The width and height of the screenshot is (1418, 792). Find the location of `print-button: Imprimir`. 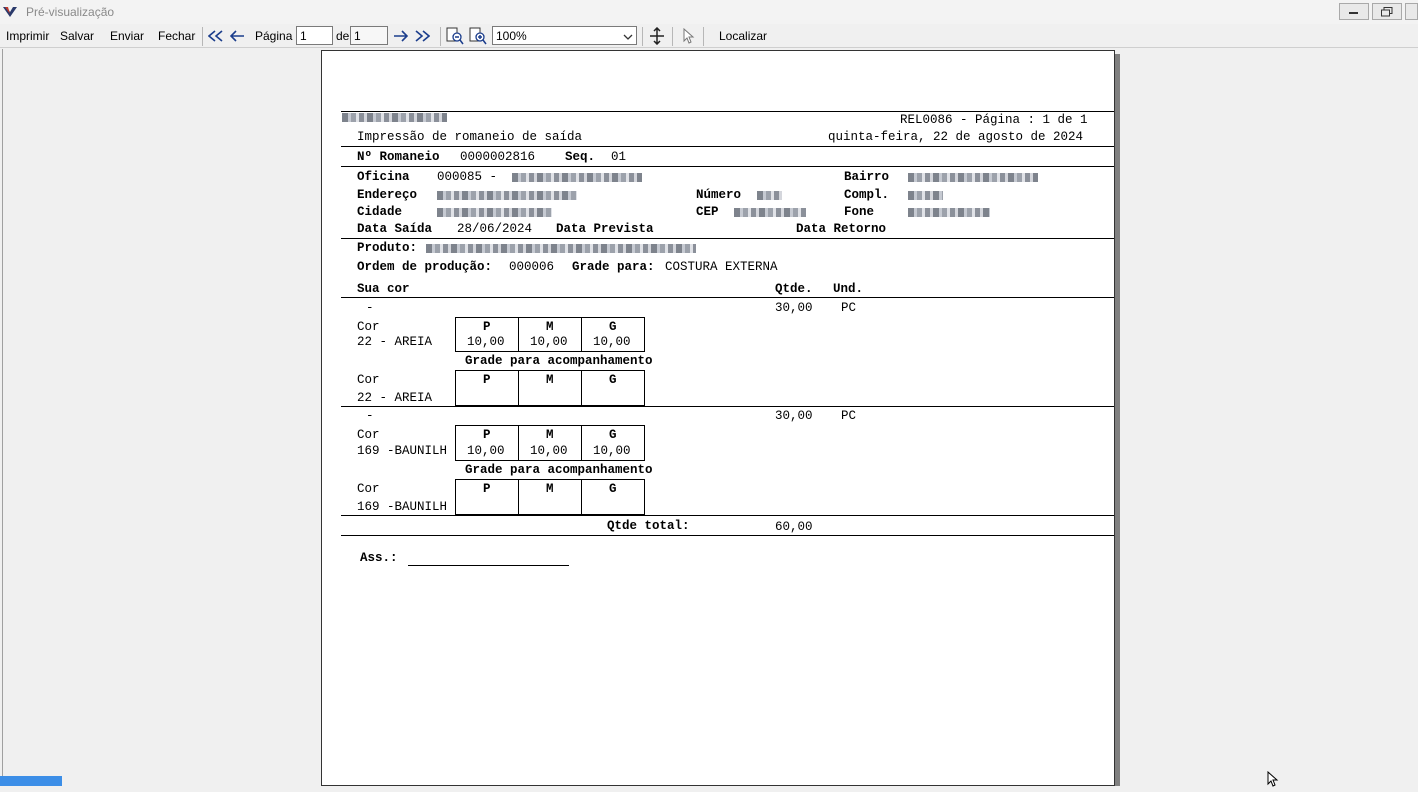

print-button: Imprimir is located at coordinates (27, 36).